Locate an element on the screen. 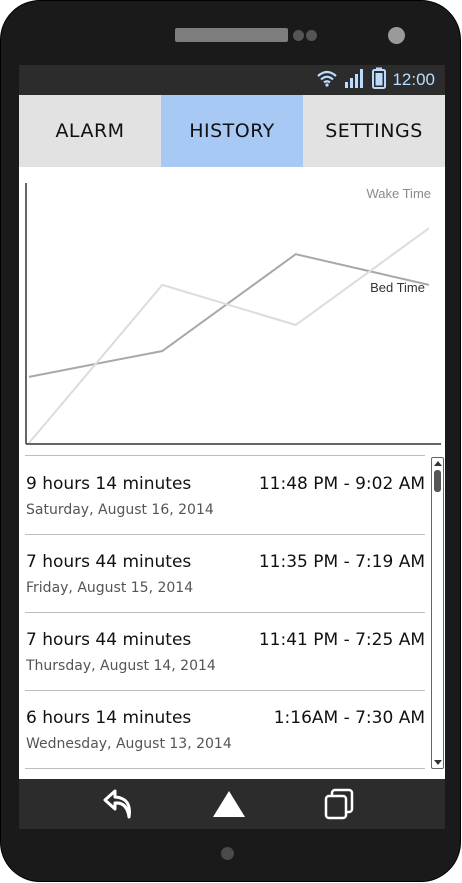  status-bar: 12:00 is located at coordinates (232, 80).